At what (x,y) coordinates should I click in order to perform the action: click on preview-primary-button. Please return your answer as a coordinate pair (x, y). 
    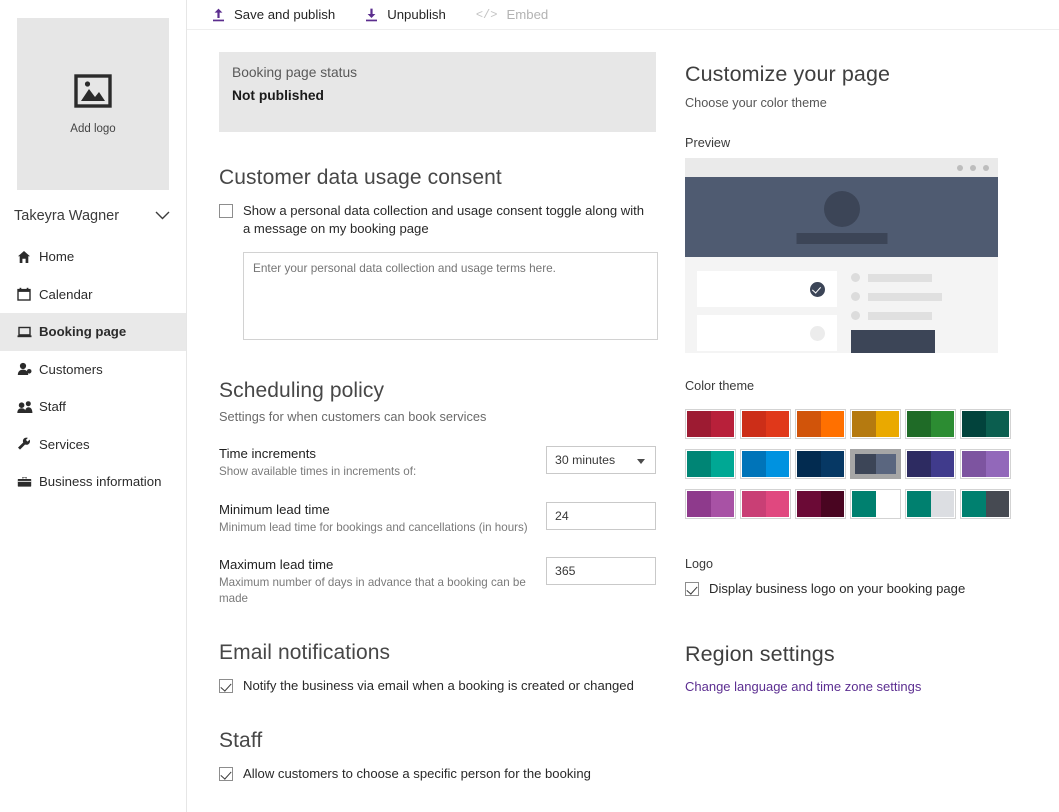
    Looking at the image, I should click on (893, 341).